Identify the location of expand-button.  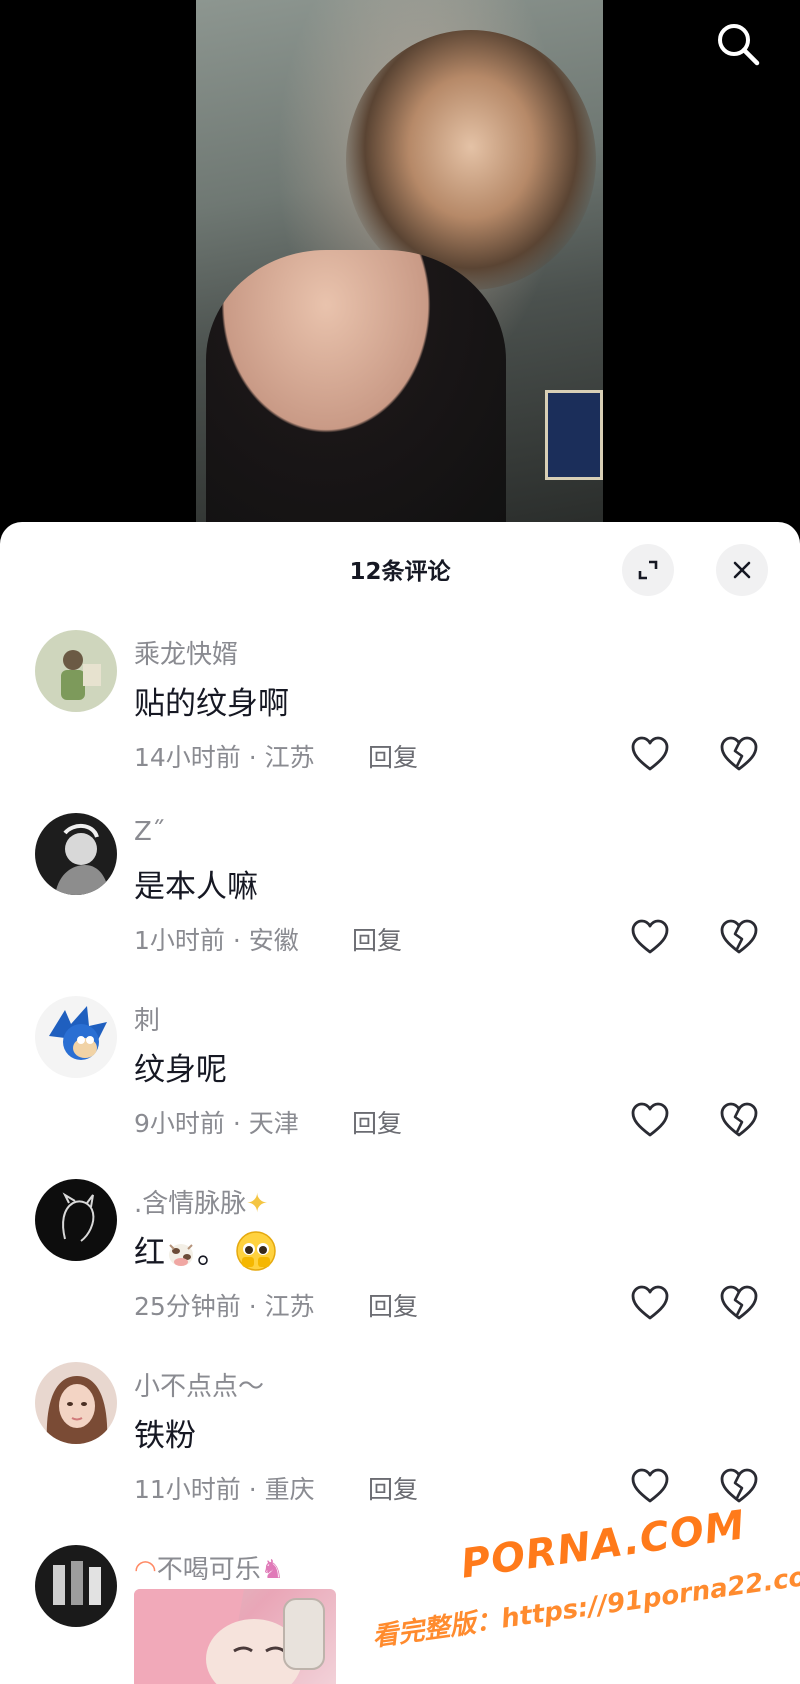
(648, 570).